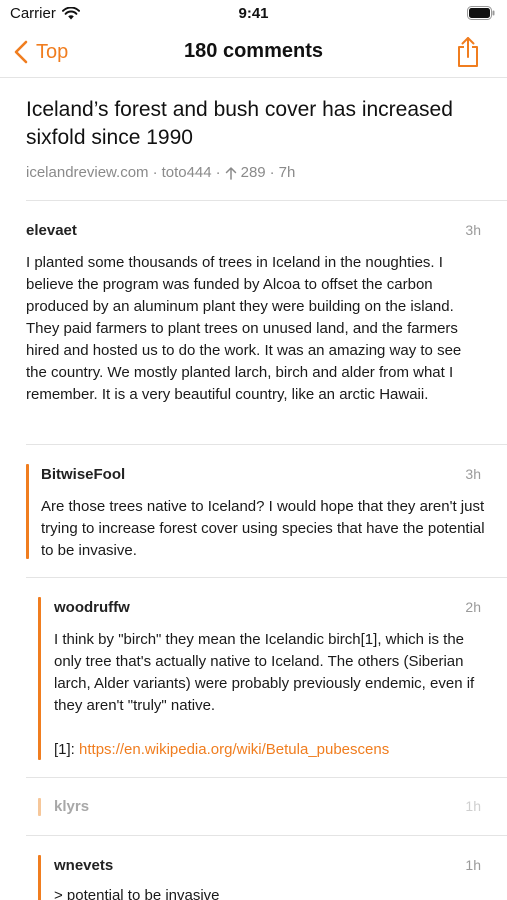 The image size is (507, 900). I want to click on share-icon, so click(468, 52).